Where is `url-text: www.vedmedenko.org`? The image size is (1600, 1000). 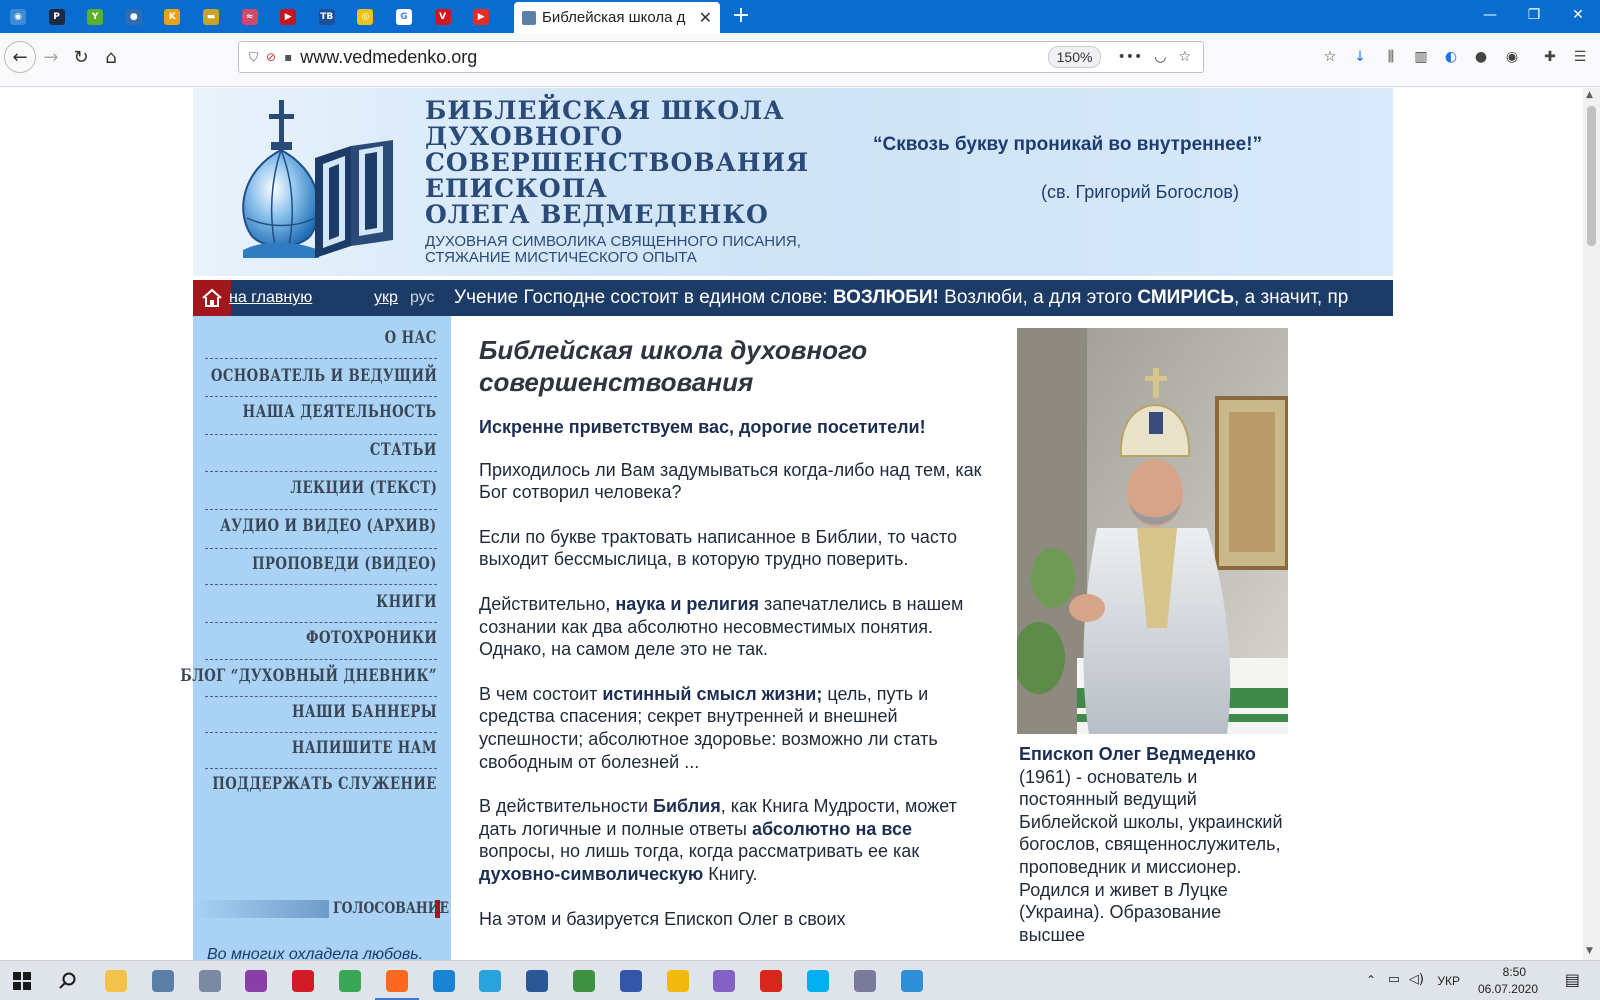 url-text: www.vedmedenko.org is located at coordinates (673, 57).